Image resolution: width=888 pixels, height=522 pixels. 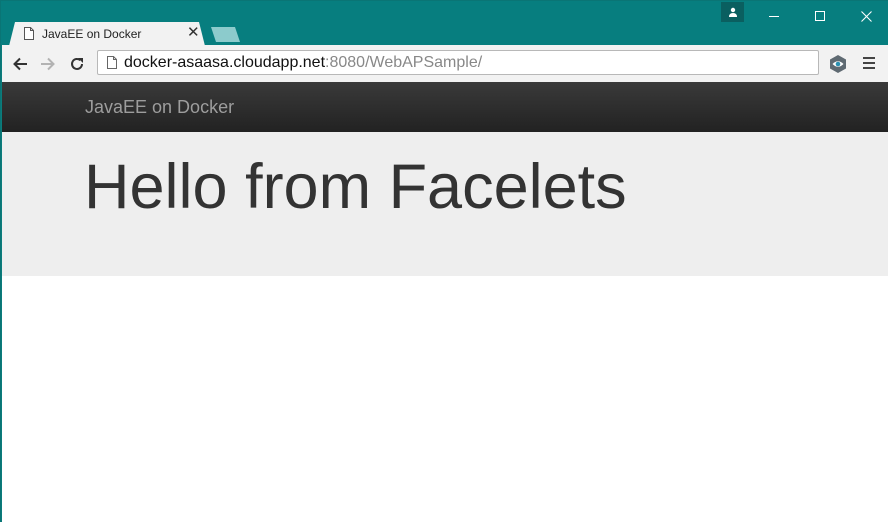 I want to click on forward-button, so click(x=48, y=64).